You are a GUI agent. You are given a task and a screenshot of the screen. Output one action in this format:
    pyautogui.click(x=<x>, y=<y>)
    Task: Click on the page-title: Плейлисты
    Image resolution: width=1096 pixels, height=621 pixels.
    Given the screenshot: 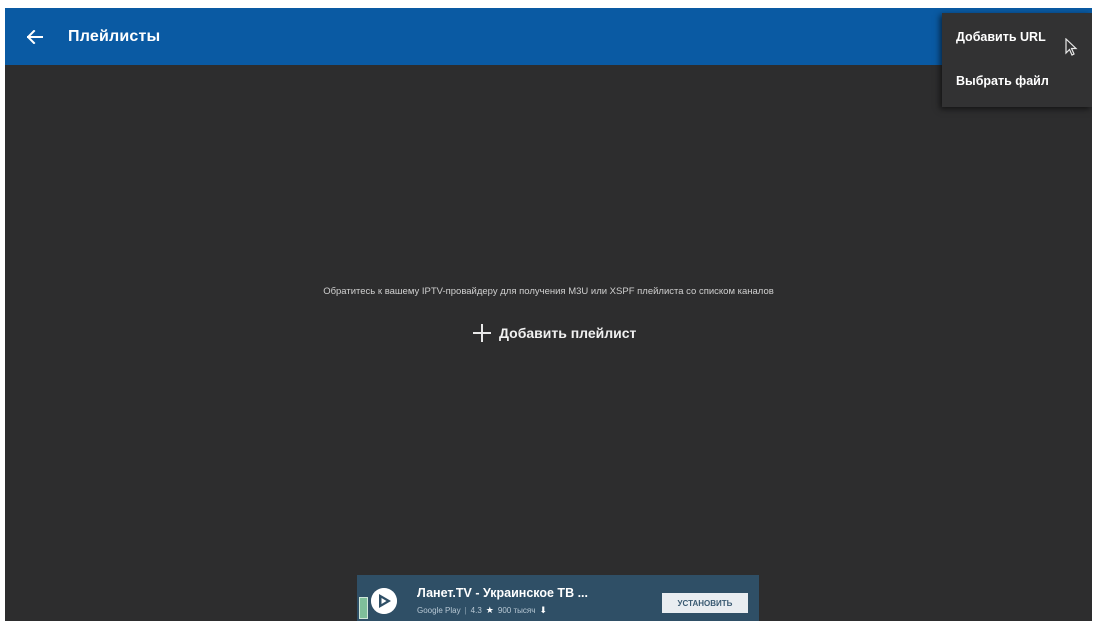 What is the action you would take?
    pyautogui.click(x=114, y=36)
    